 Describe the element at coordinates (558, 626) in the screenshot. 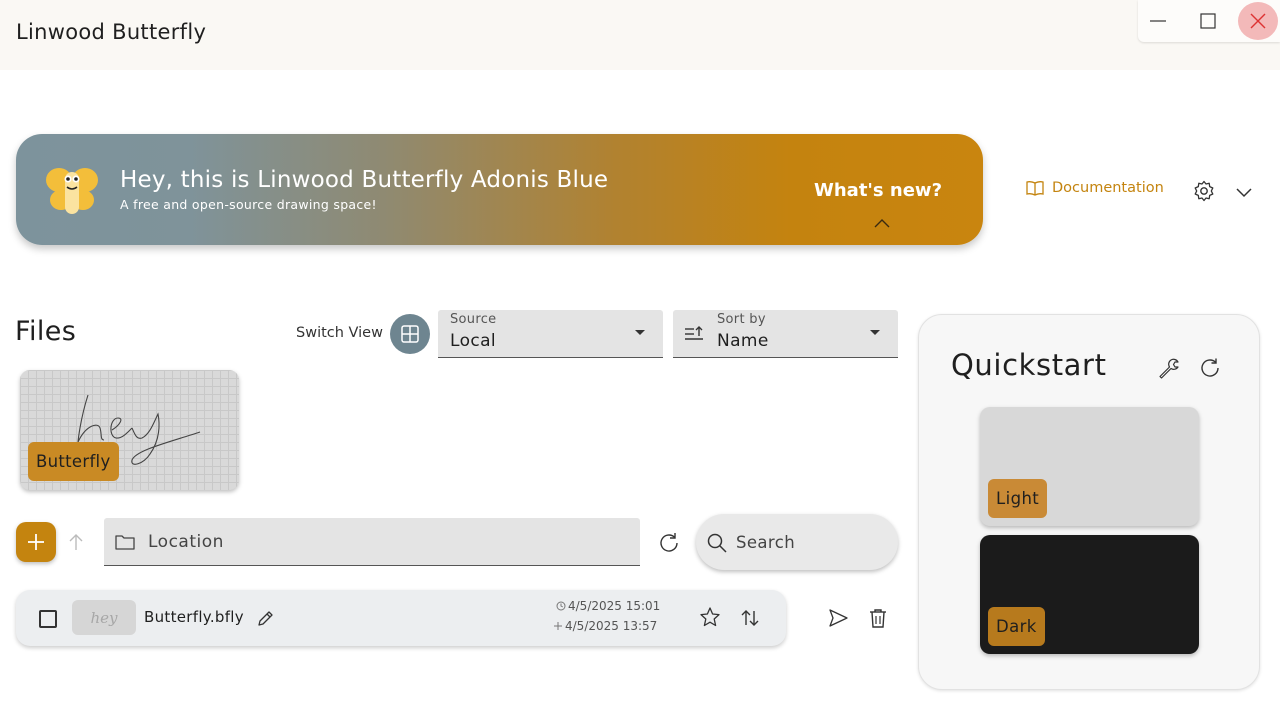

I see `plus-small-icon` at that location.